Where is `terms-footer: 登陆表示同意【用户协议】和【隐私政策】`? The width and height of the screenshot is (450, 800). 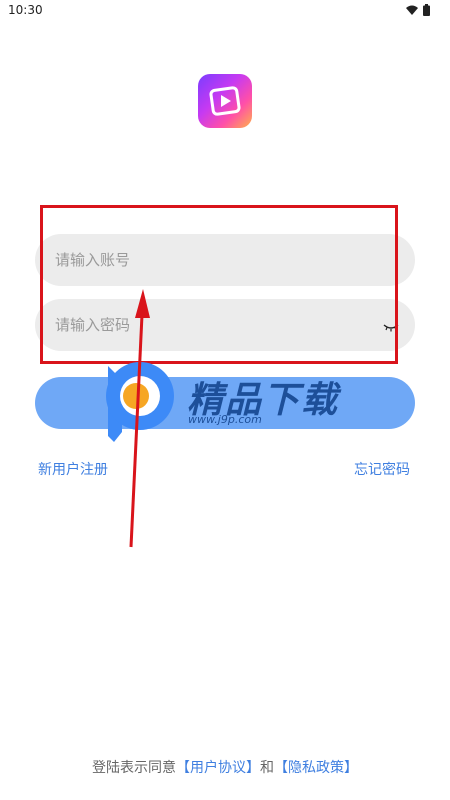
terms-footer: 登陆表示同意【用户协议】和【隐私政策】 is located at coordinates (225, 767).